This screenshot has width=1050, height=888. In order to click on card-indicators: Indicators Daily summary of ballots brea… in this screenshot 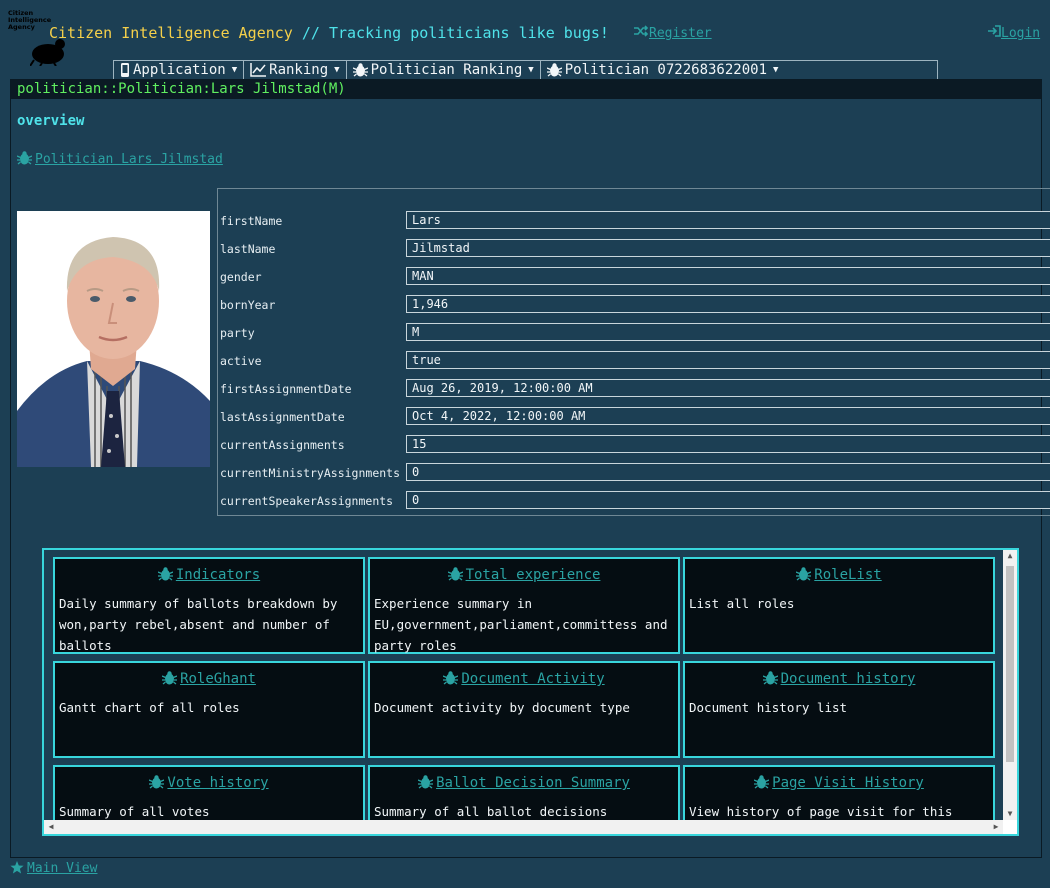, I will do `click(209, 605)`.